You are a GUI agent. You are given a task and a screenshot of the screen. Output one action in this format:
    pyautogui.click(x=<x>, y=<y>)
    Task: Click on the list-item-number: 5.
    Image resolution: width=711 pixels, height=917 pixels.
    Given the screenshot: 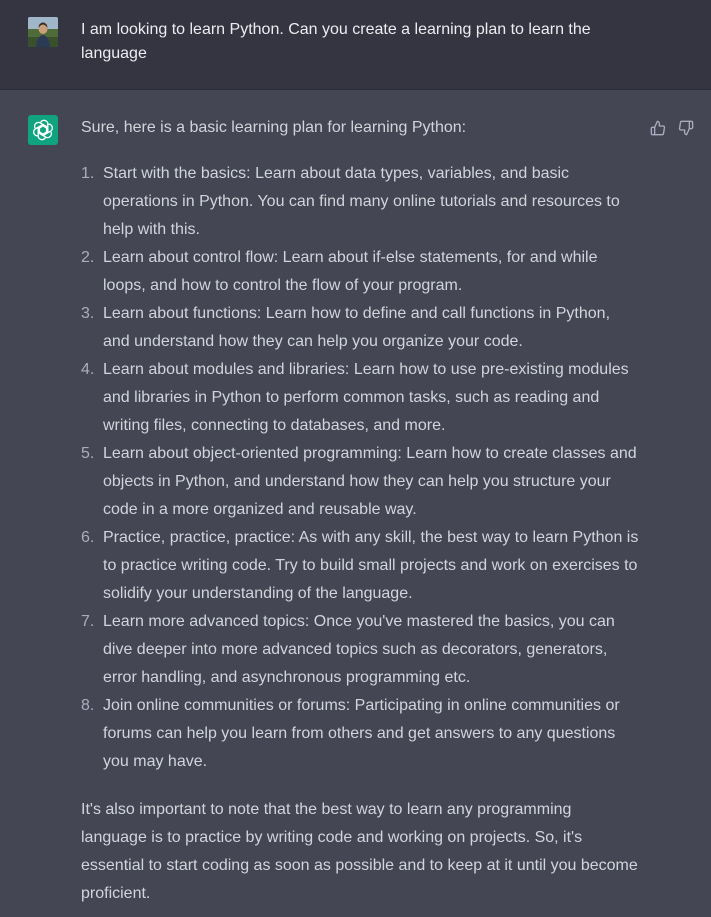 What is the action you would take?
    pyautogui.click(x=88, y=453)
    